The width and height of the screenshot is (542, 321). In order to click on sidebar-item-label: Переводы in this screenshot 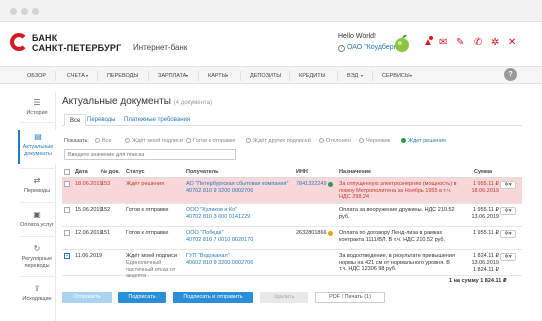, I will do `click(37, 191)`.